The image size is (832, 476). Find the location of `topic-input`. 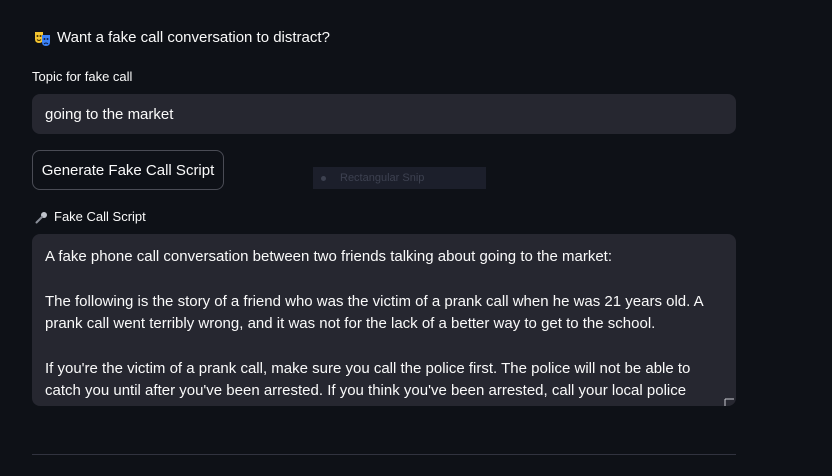

topic-input is located at coordinates (384, 114).